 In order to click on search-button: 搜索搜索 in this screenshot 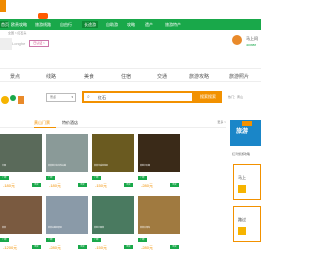, I will do `click(208, 97)`.